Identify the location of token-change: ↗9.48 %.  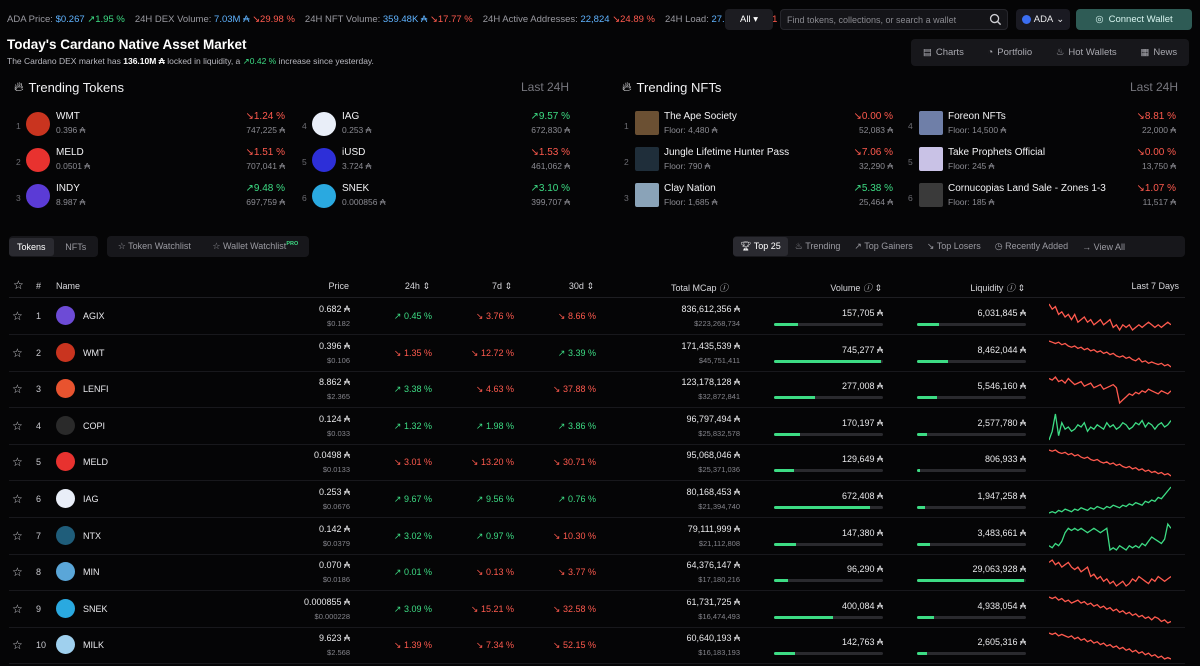
(265, 188).